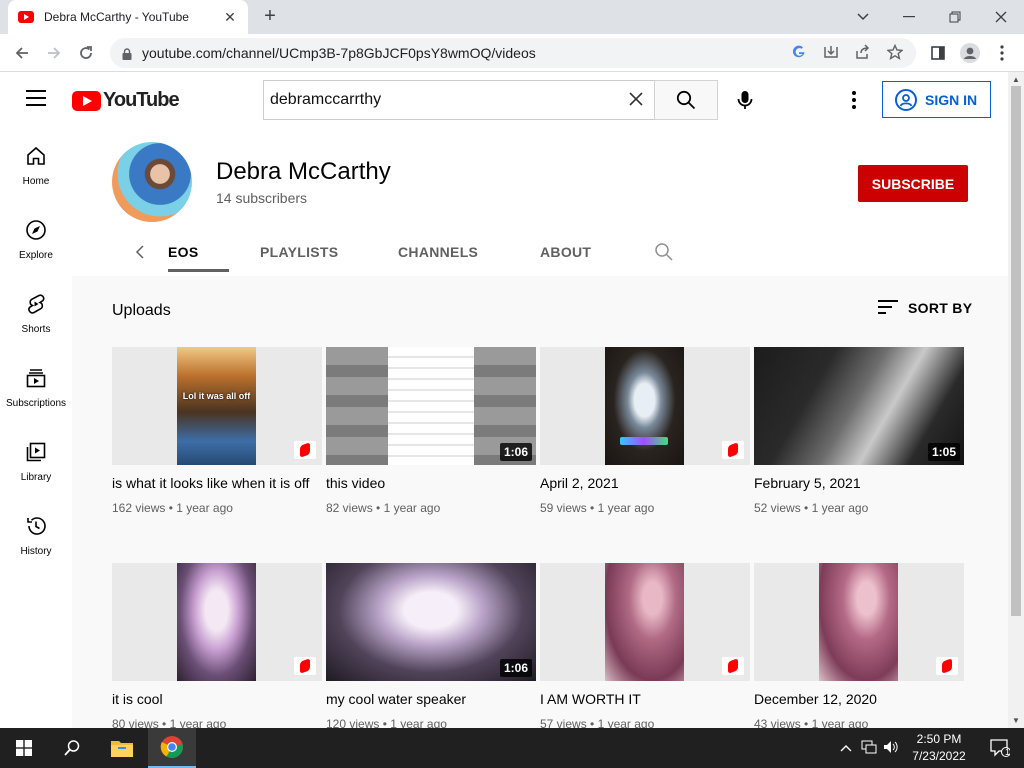 Image resolution: width=1024 pixels, height=768 pixels. Describe the element at coordinates (459, 100) in the screenshot. I see `search-input: debramccarrthy` at that location.